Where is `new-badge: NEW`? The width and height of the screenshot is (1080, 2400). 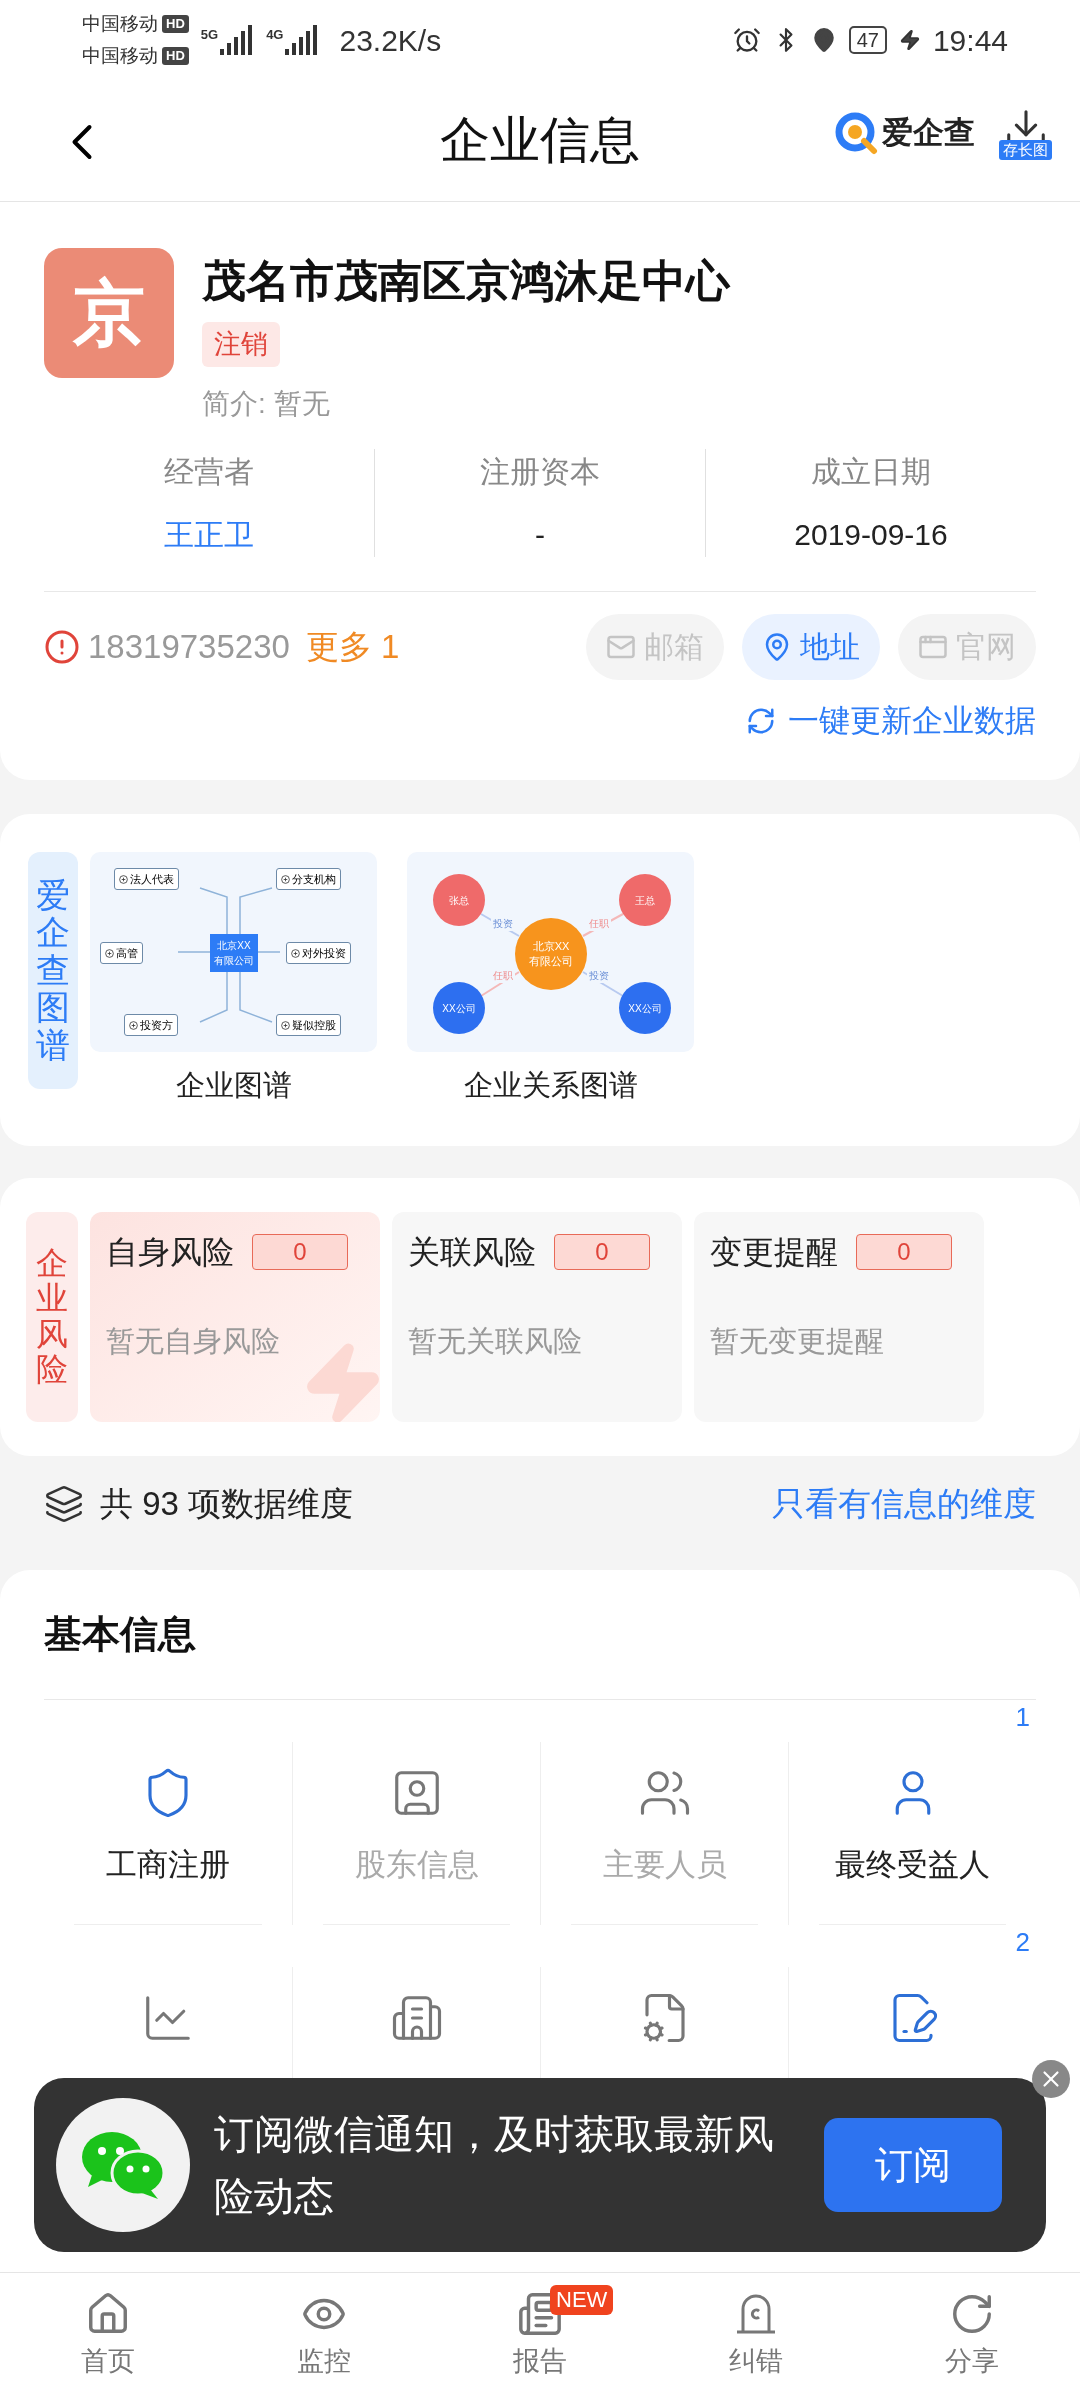
new-badge: NEW is located at coordinates (582, 2300).